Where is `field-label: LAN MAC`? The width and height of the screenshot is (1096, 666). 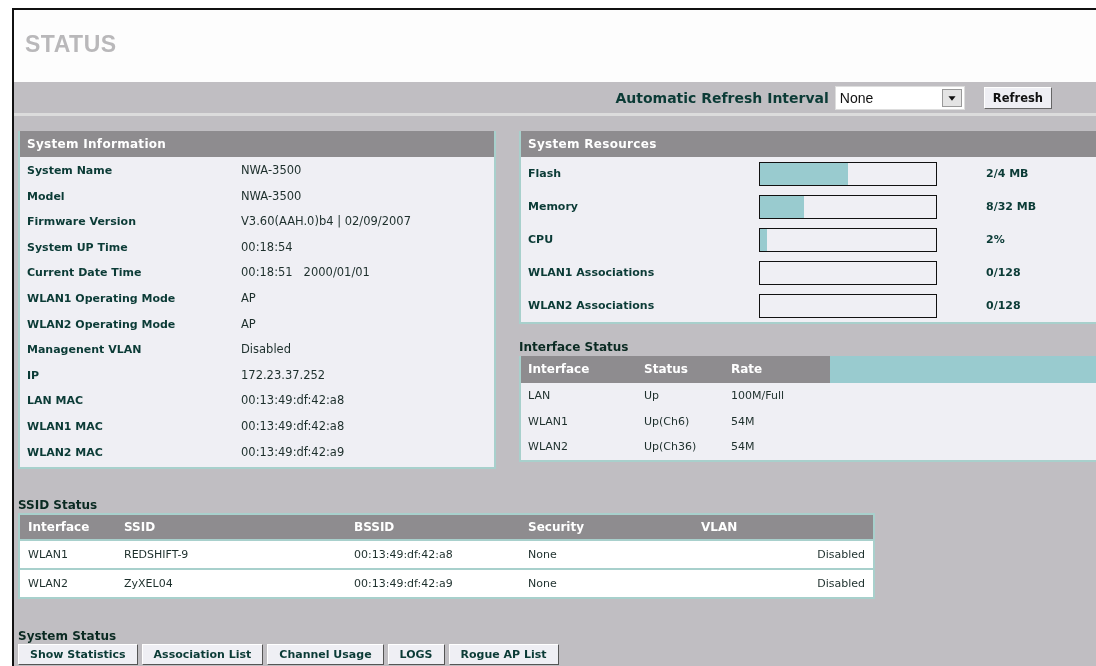 field-label: LAN MAC is located at coordinates (56, 401).